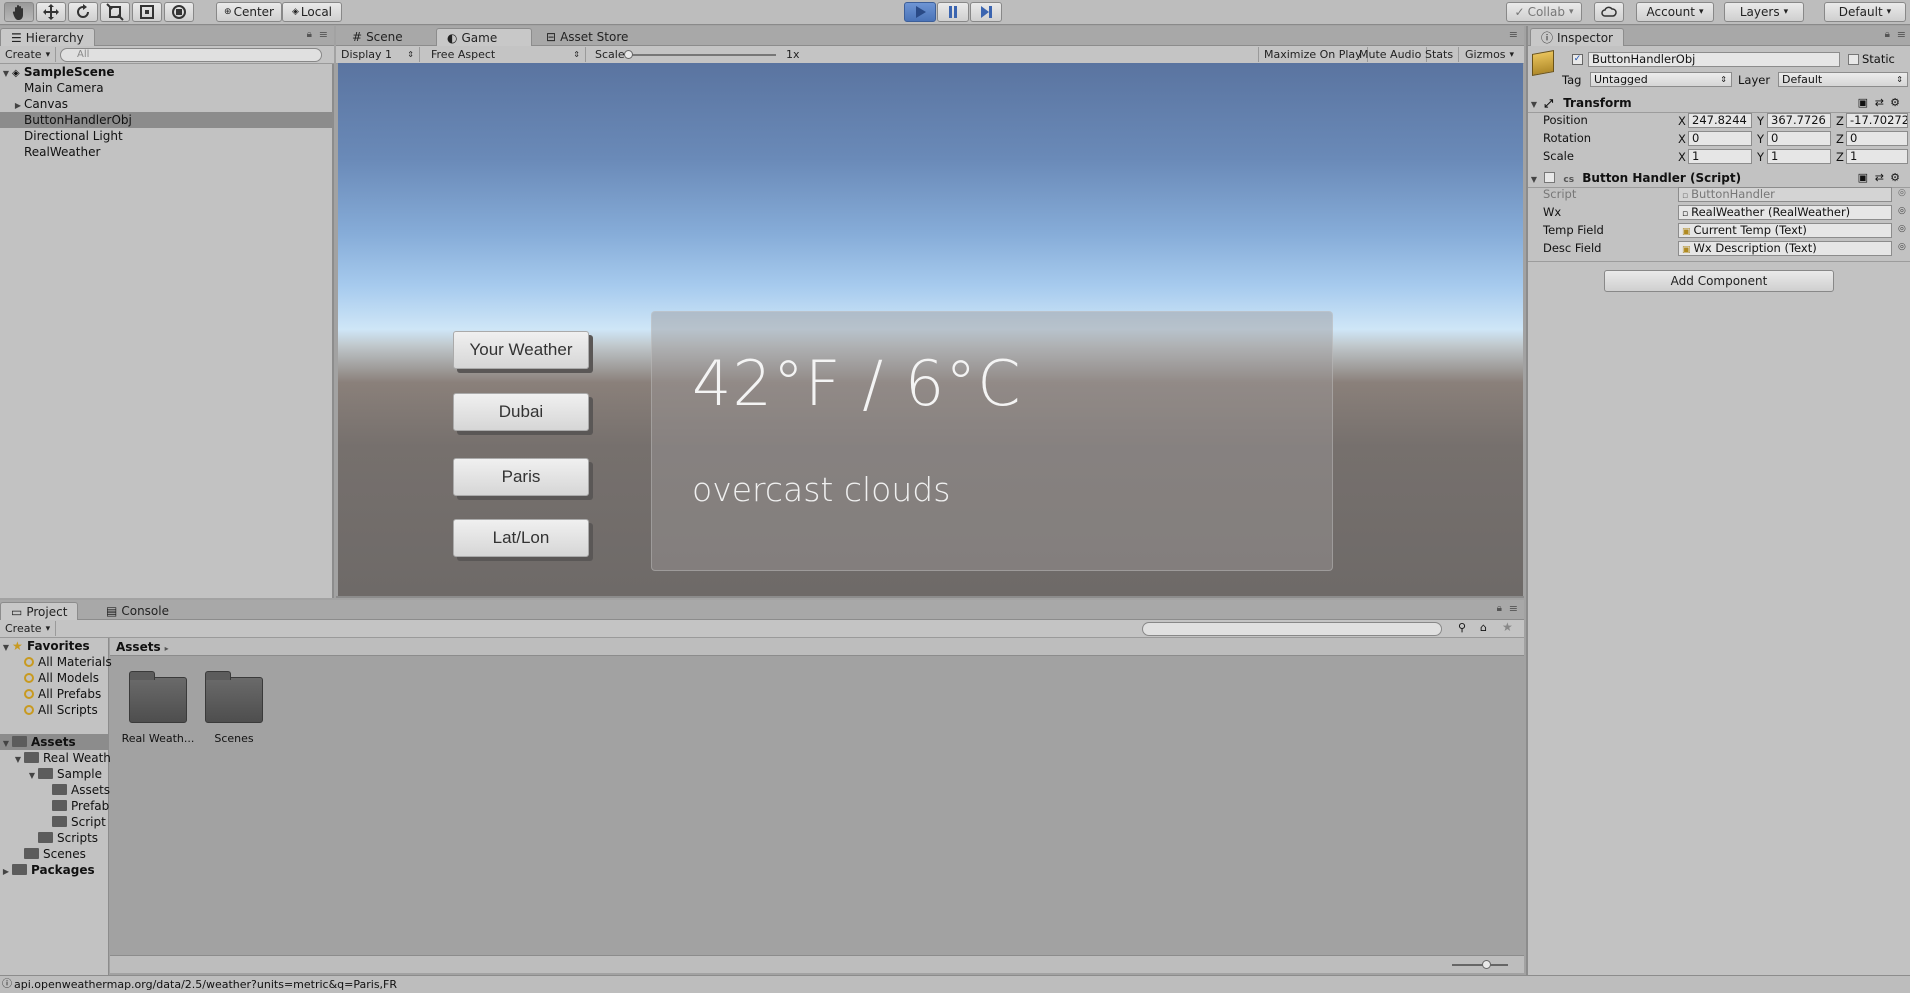  Describe the element at coordinates (1719, 178) in the screenshot. I see `button-handler-header: ▼ cs Button Handler (Script) ⚙ ⇄ ▣` at that location.